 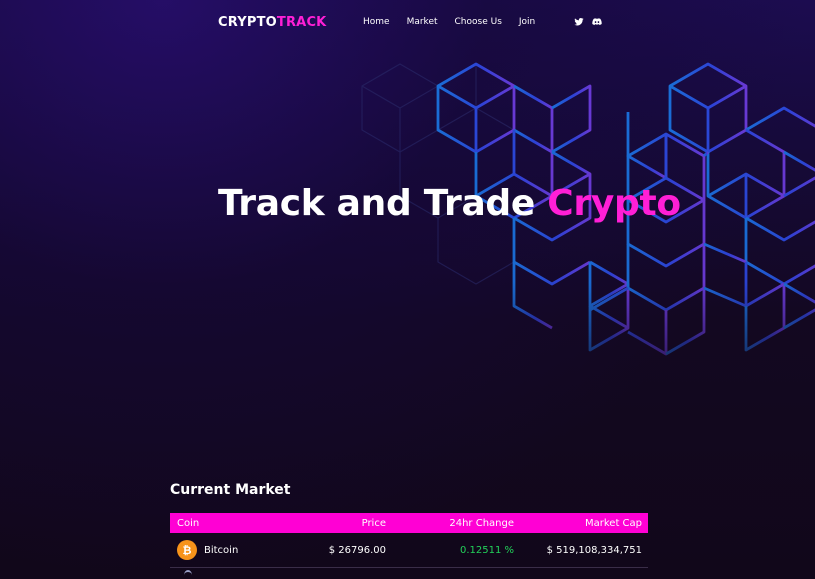 I want to click on coin-price: $ 26796.00, so click(x=357, y=550).